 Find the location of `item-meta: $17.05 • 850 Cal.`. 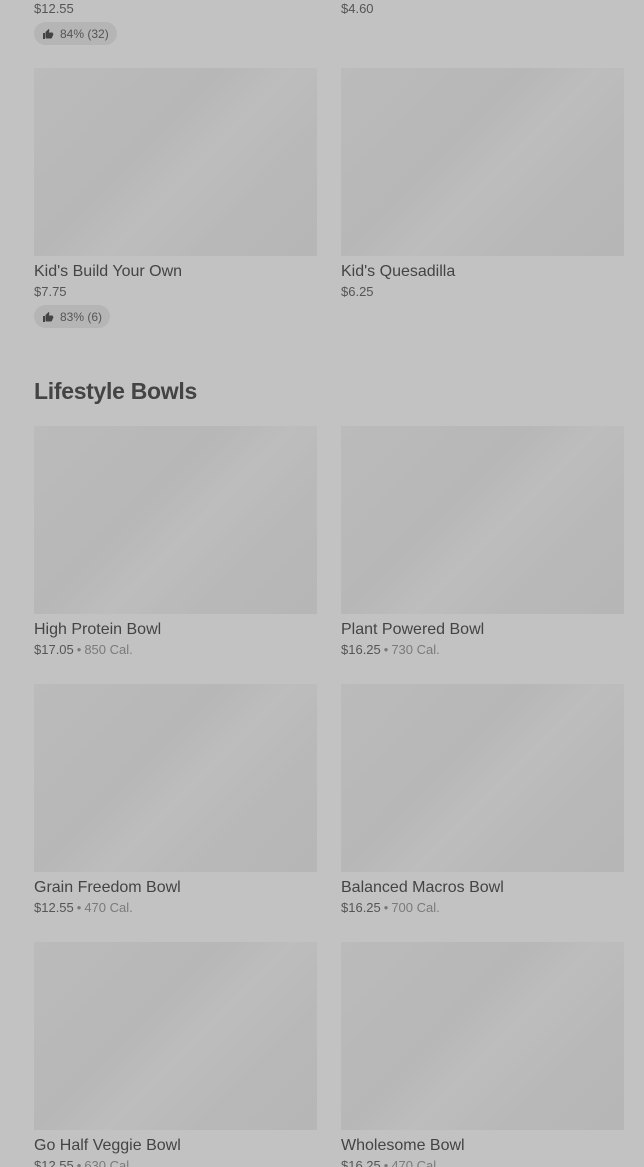

item-meta: $17.05 • 850 Cal. is located at coordinates (175, 650).